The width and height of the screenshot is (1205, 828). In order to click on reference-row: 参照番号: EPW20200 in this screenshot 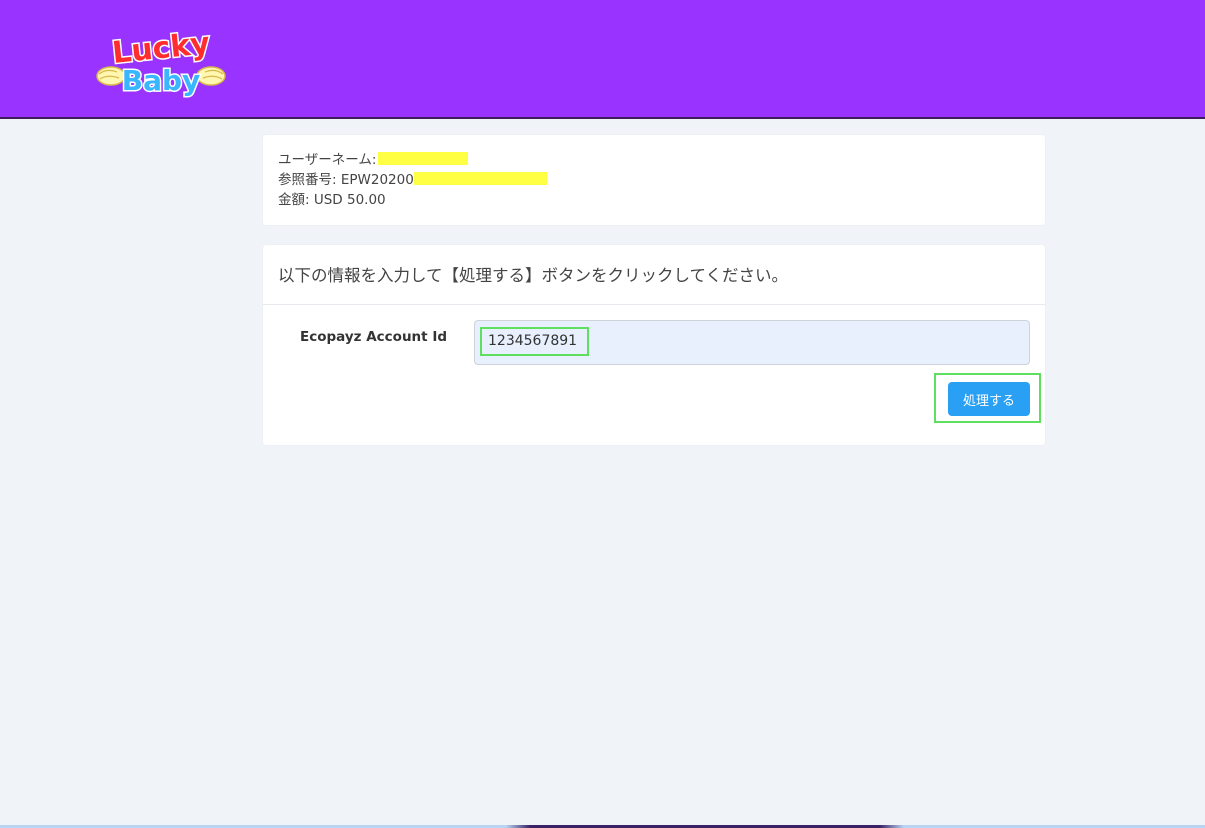, I will do `click(412, 180)`.